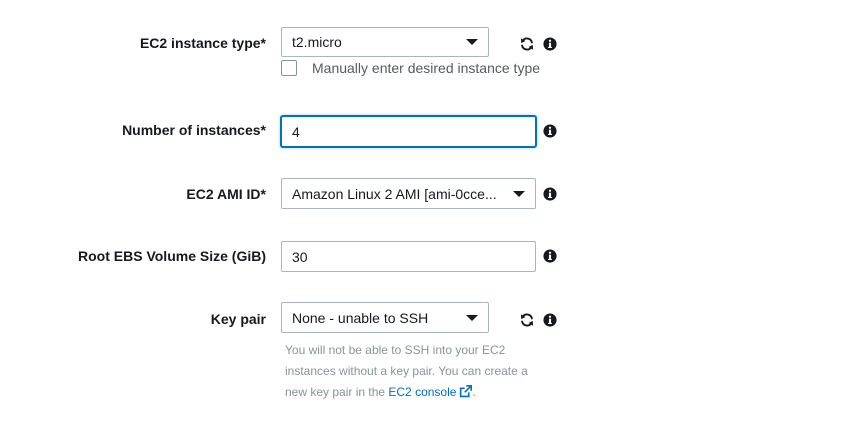 The image size is (853, 442). Describe the element at coordinates (202, 43) in the screenshot. I see `instance-type-label: EC2 instance type*` at that location.